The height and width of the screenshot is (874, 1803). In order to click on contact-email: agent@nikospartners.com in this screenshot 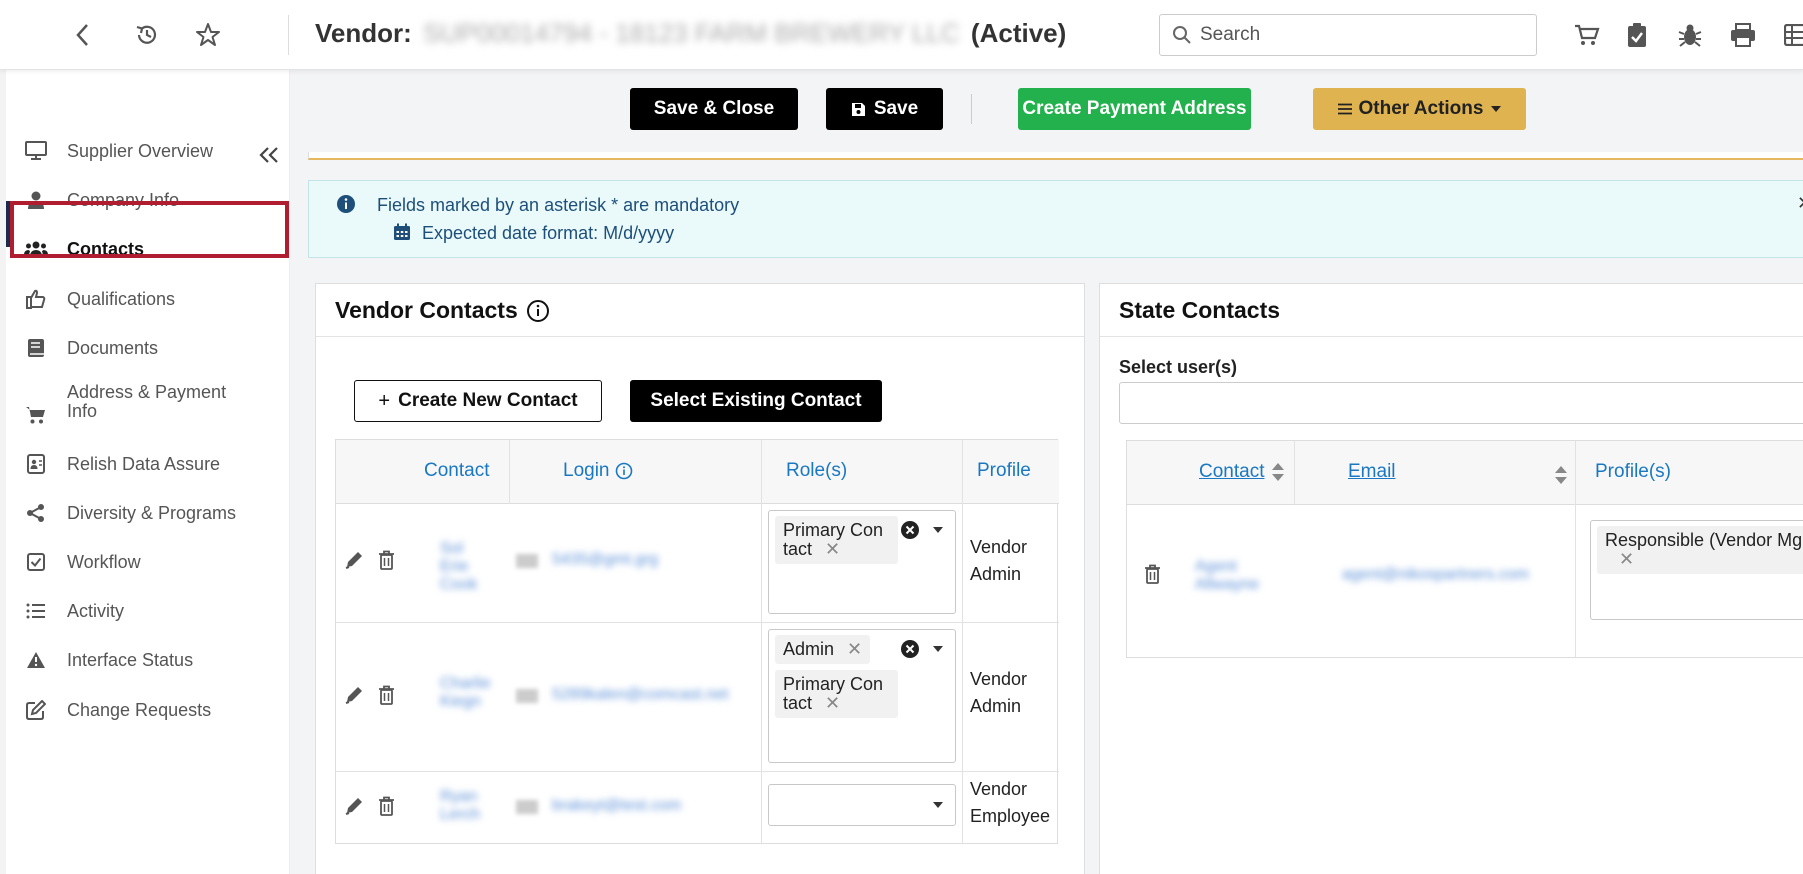, I will do `click(1435, 575)`.